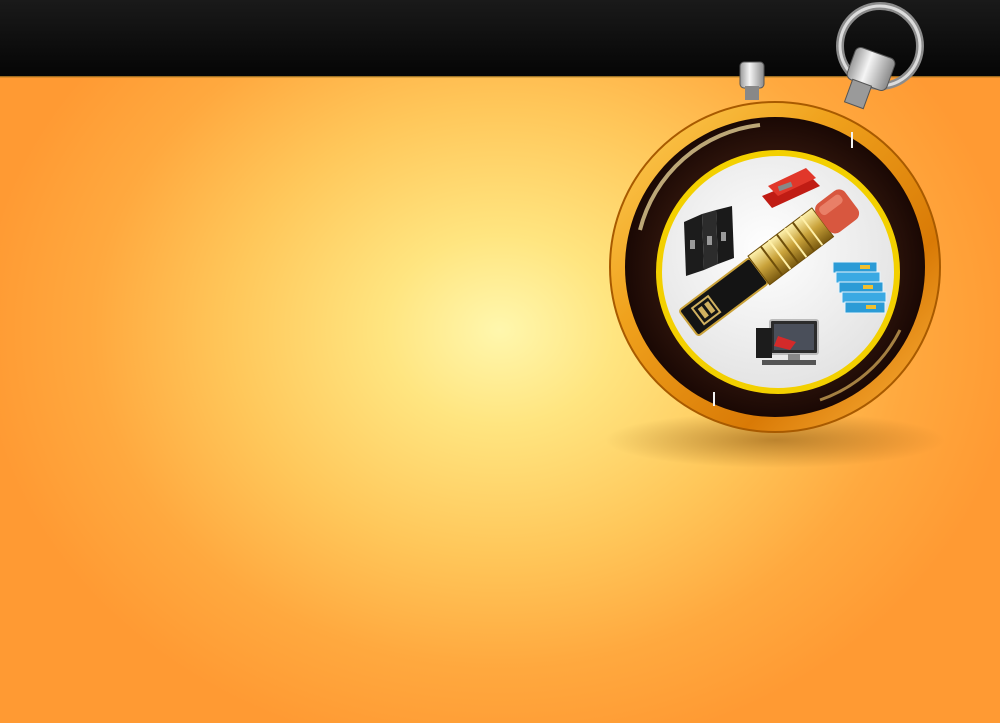 The height and width of the screenshot is (723, 1000). I want to click on stopwatch-crown-icon, so click(880, 56).